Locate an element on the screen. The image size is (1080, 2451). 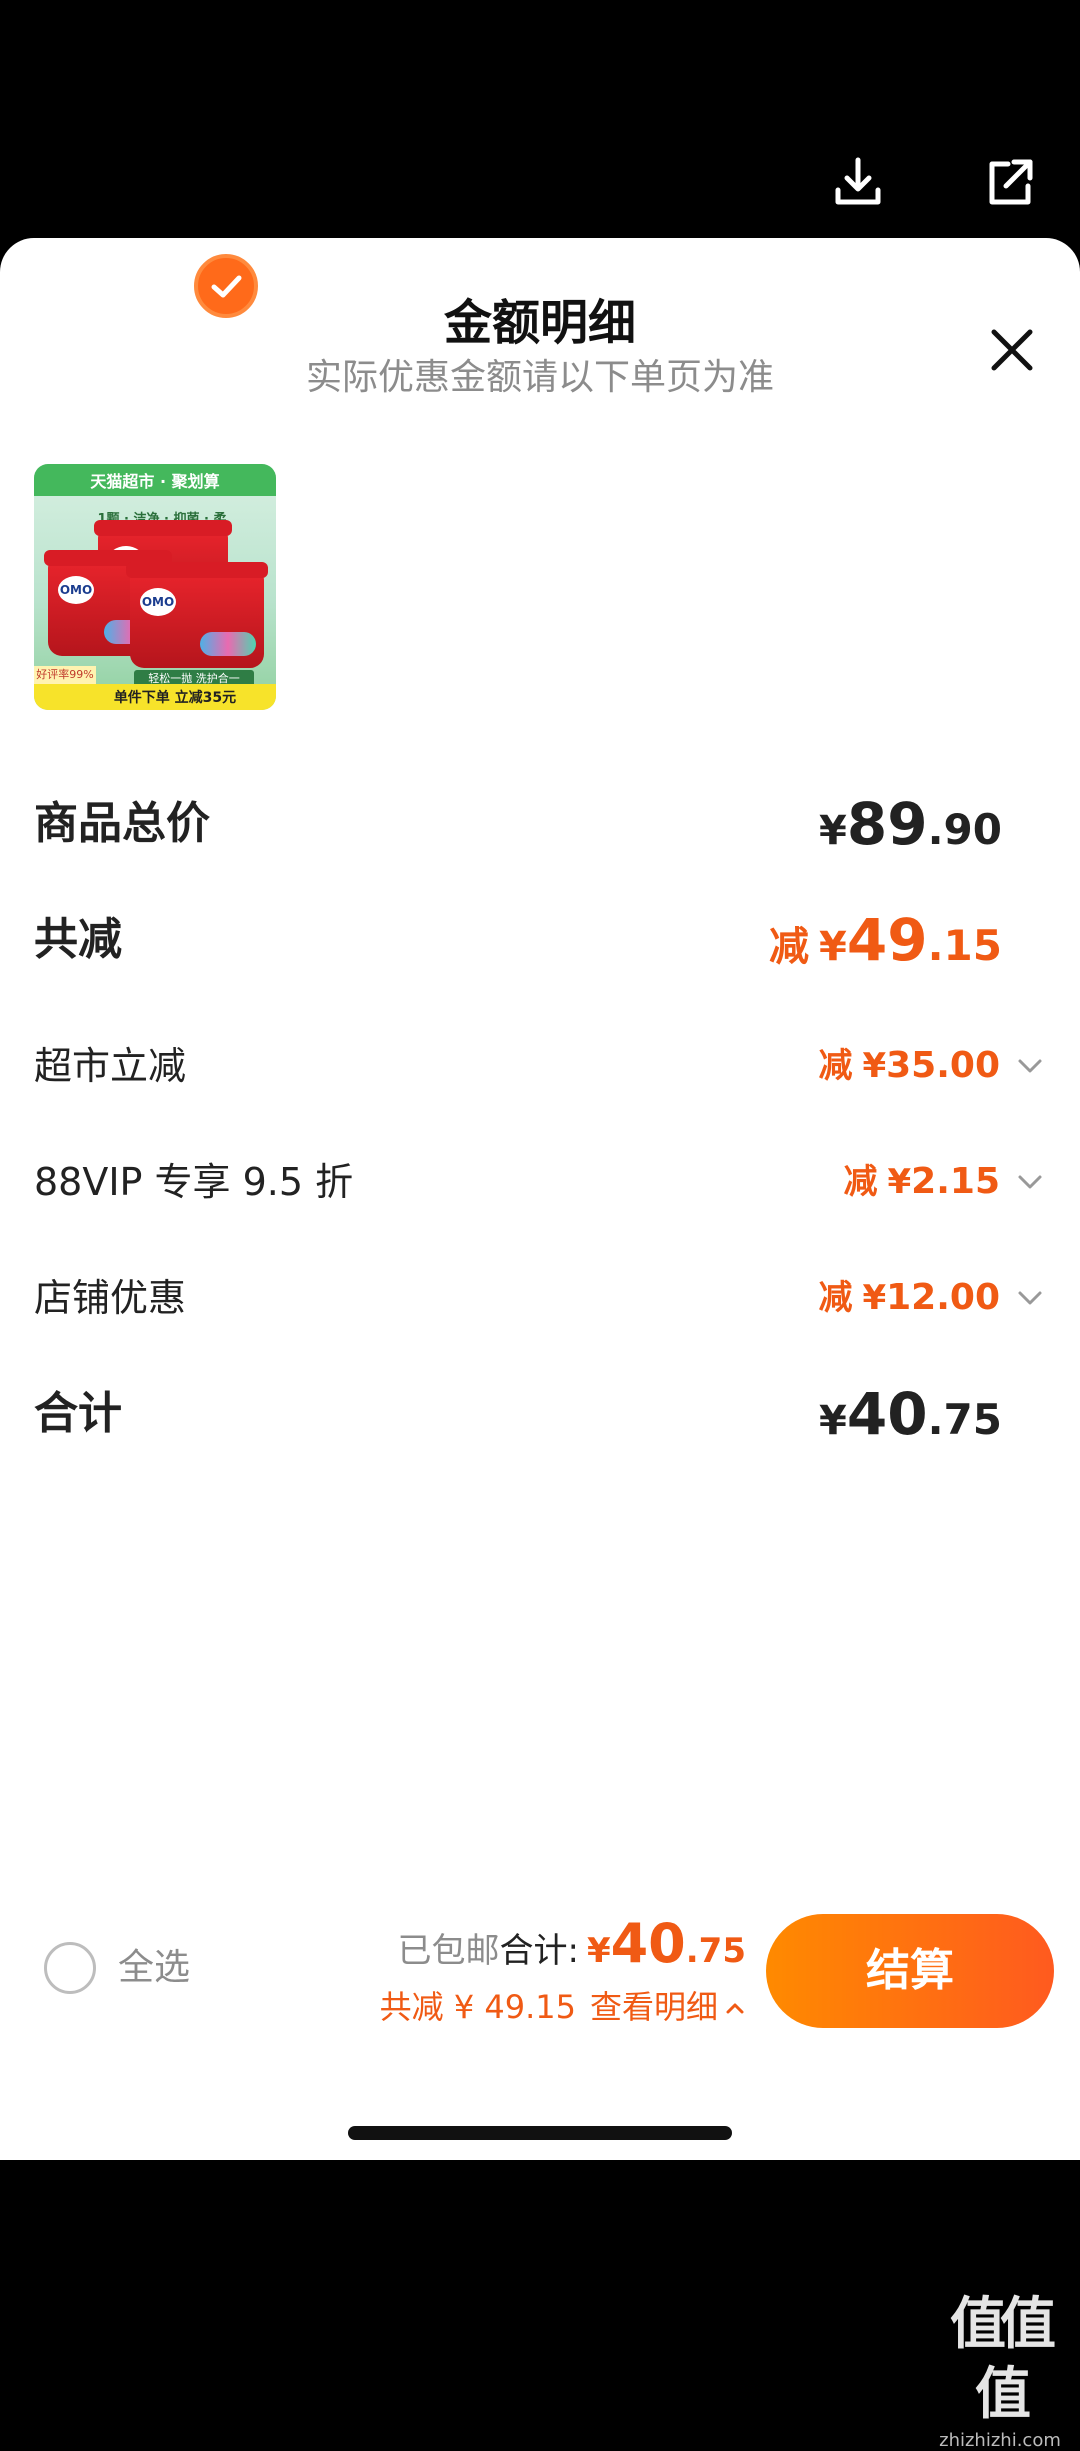
row-amount: 减 ¥2.15 is located at coordinates (921, 1185).